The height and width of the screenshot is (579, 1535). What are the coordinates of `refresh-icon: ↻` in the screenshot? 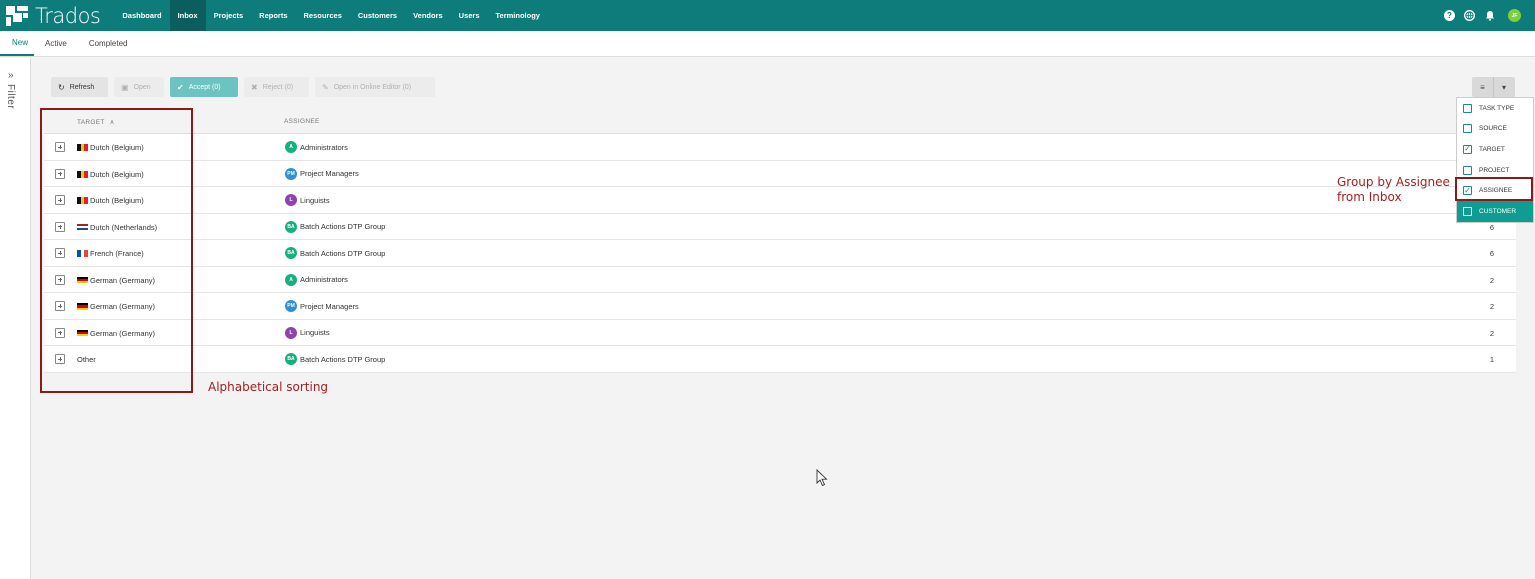 It's located at (61, 87).